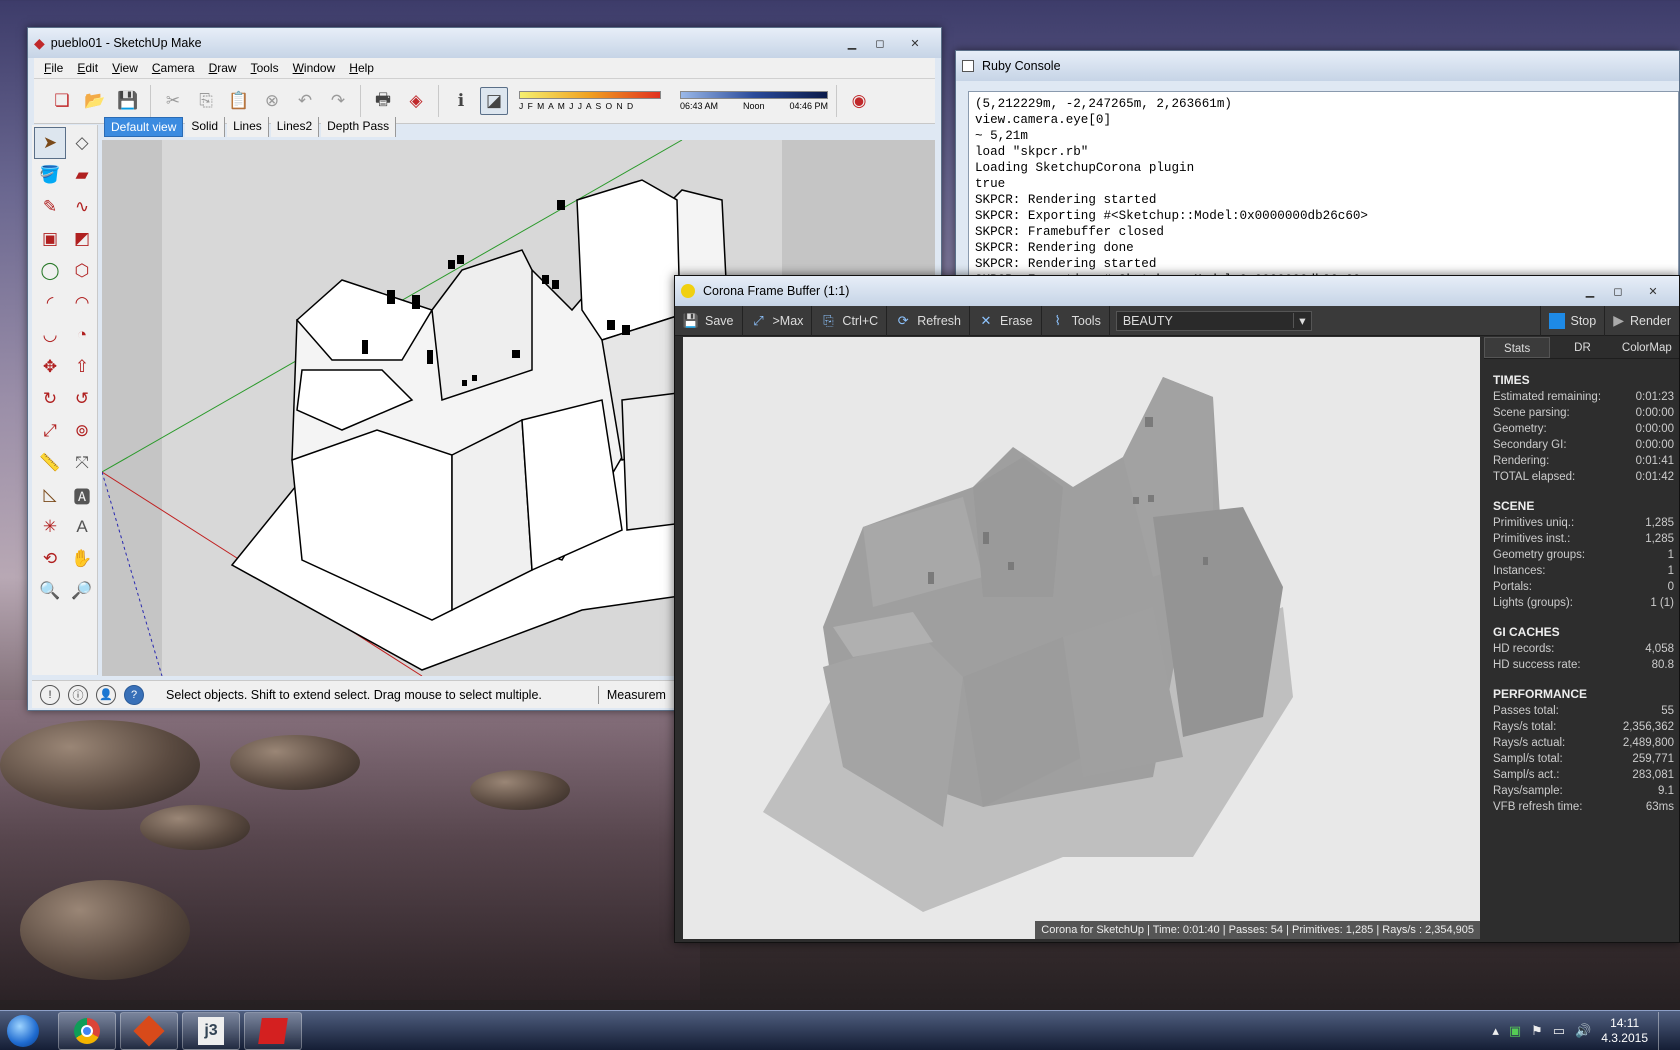  I want to click on orbit-icon: ⟲, so click(50, 559).